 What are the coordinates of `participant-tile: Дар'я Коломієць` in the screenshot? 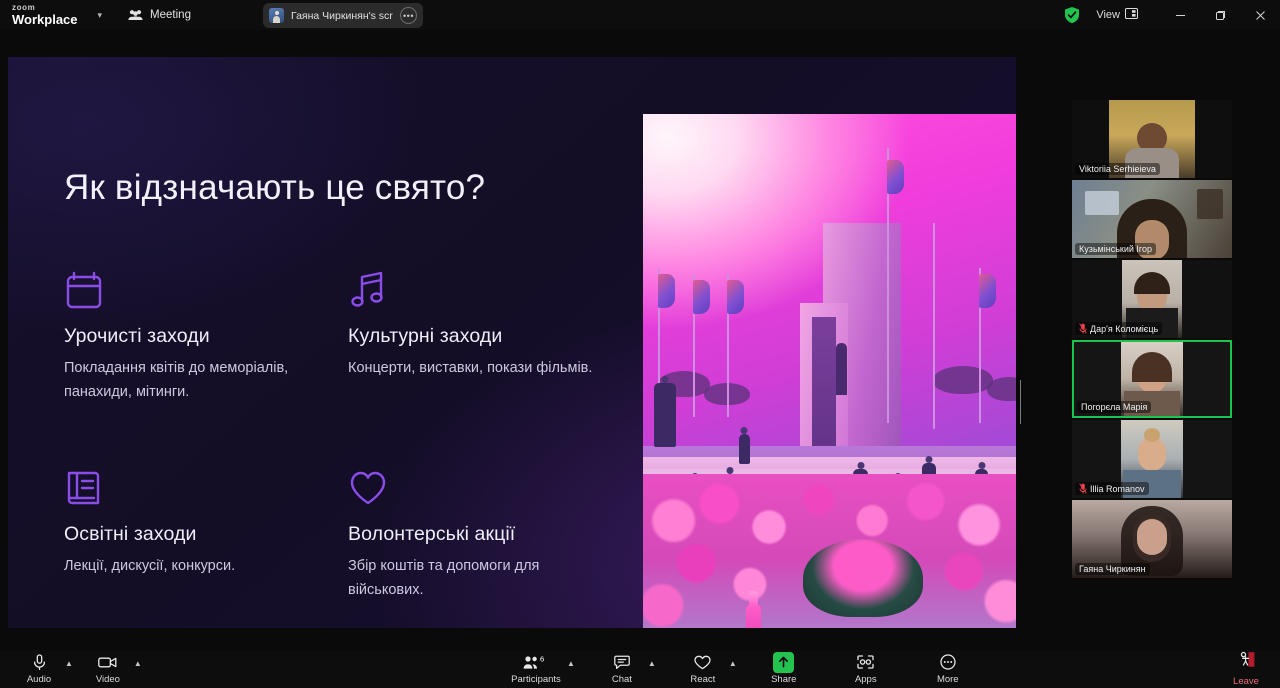 It's located at (1152, 299).